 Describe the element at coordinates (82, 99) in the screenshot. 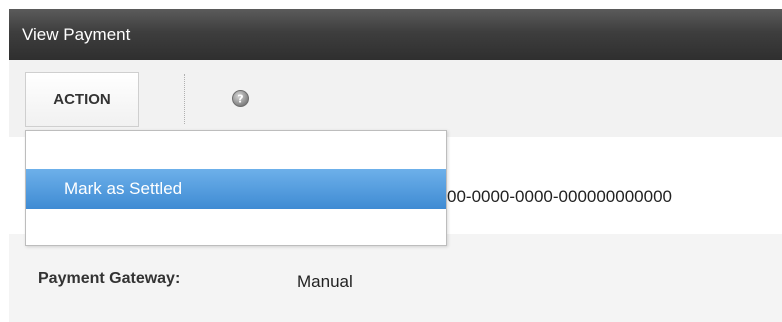

I see `action-button: ACTION` at that location.